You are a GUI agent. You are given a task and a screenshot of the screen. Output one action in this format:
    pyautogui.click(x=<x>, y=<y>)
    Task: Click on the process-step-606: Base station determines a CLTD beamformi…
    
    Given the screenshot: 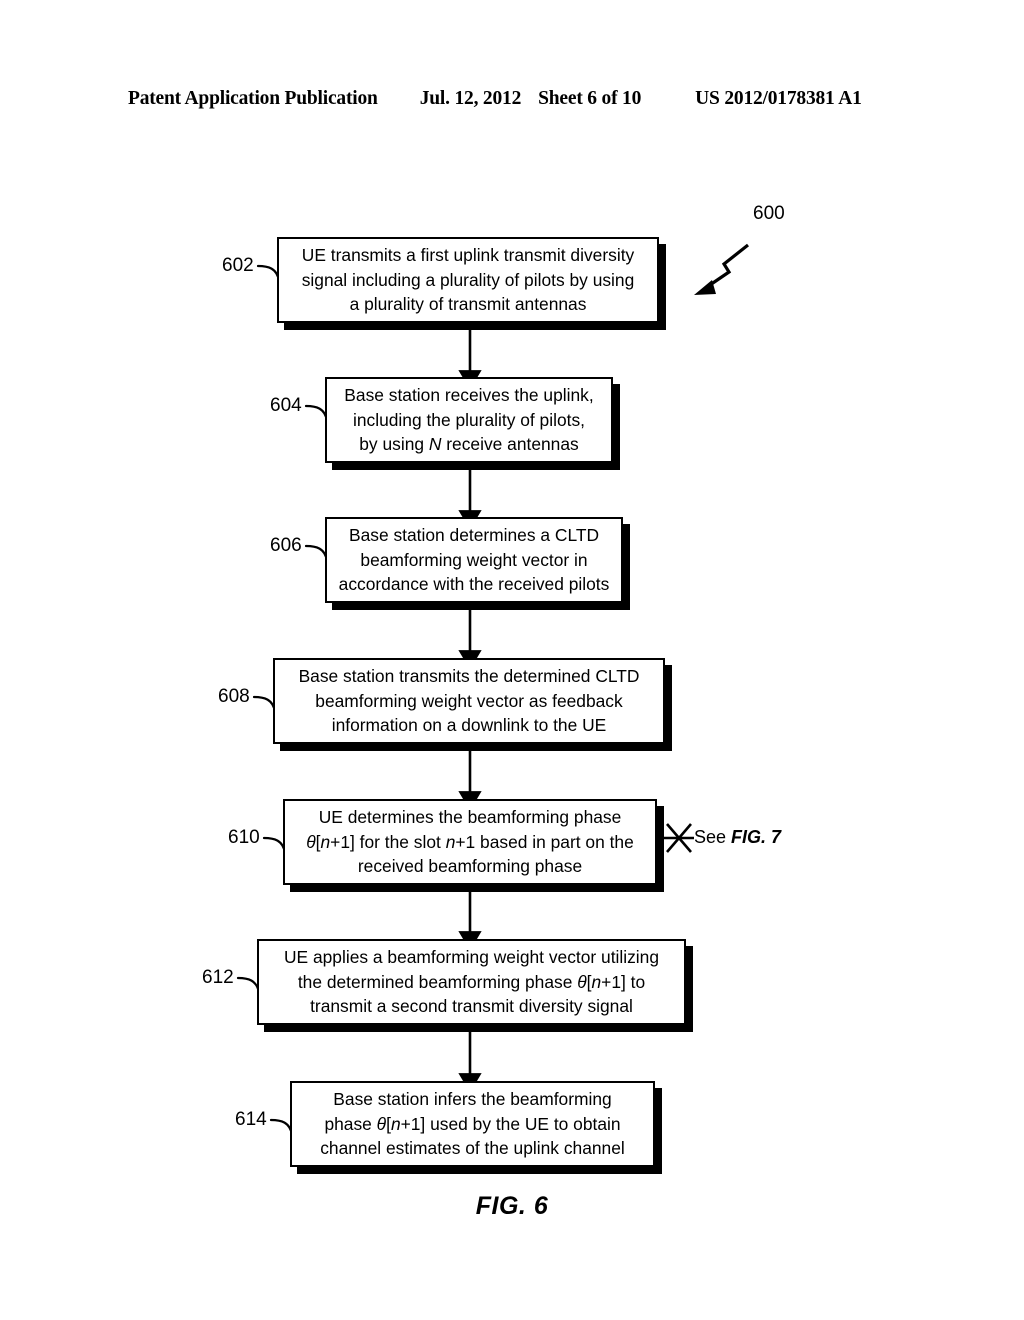 What is the action you would take?
    pyautogui.click(x=474, y=560)
    